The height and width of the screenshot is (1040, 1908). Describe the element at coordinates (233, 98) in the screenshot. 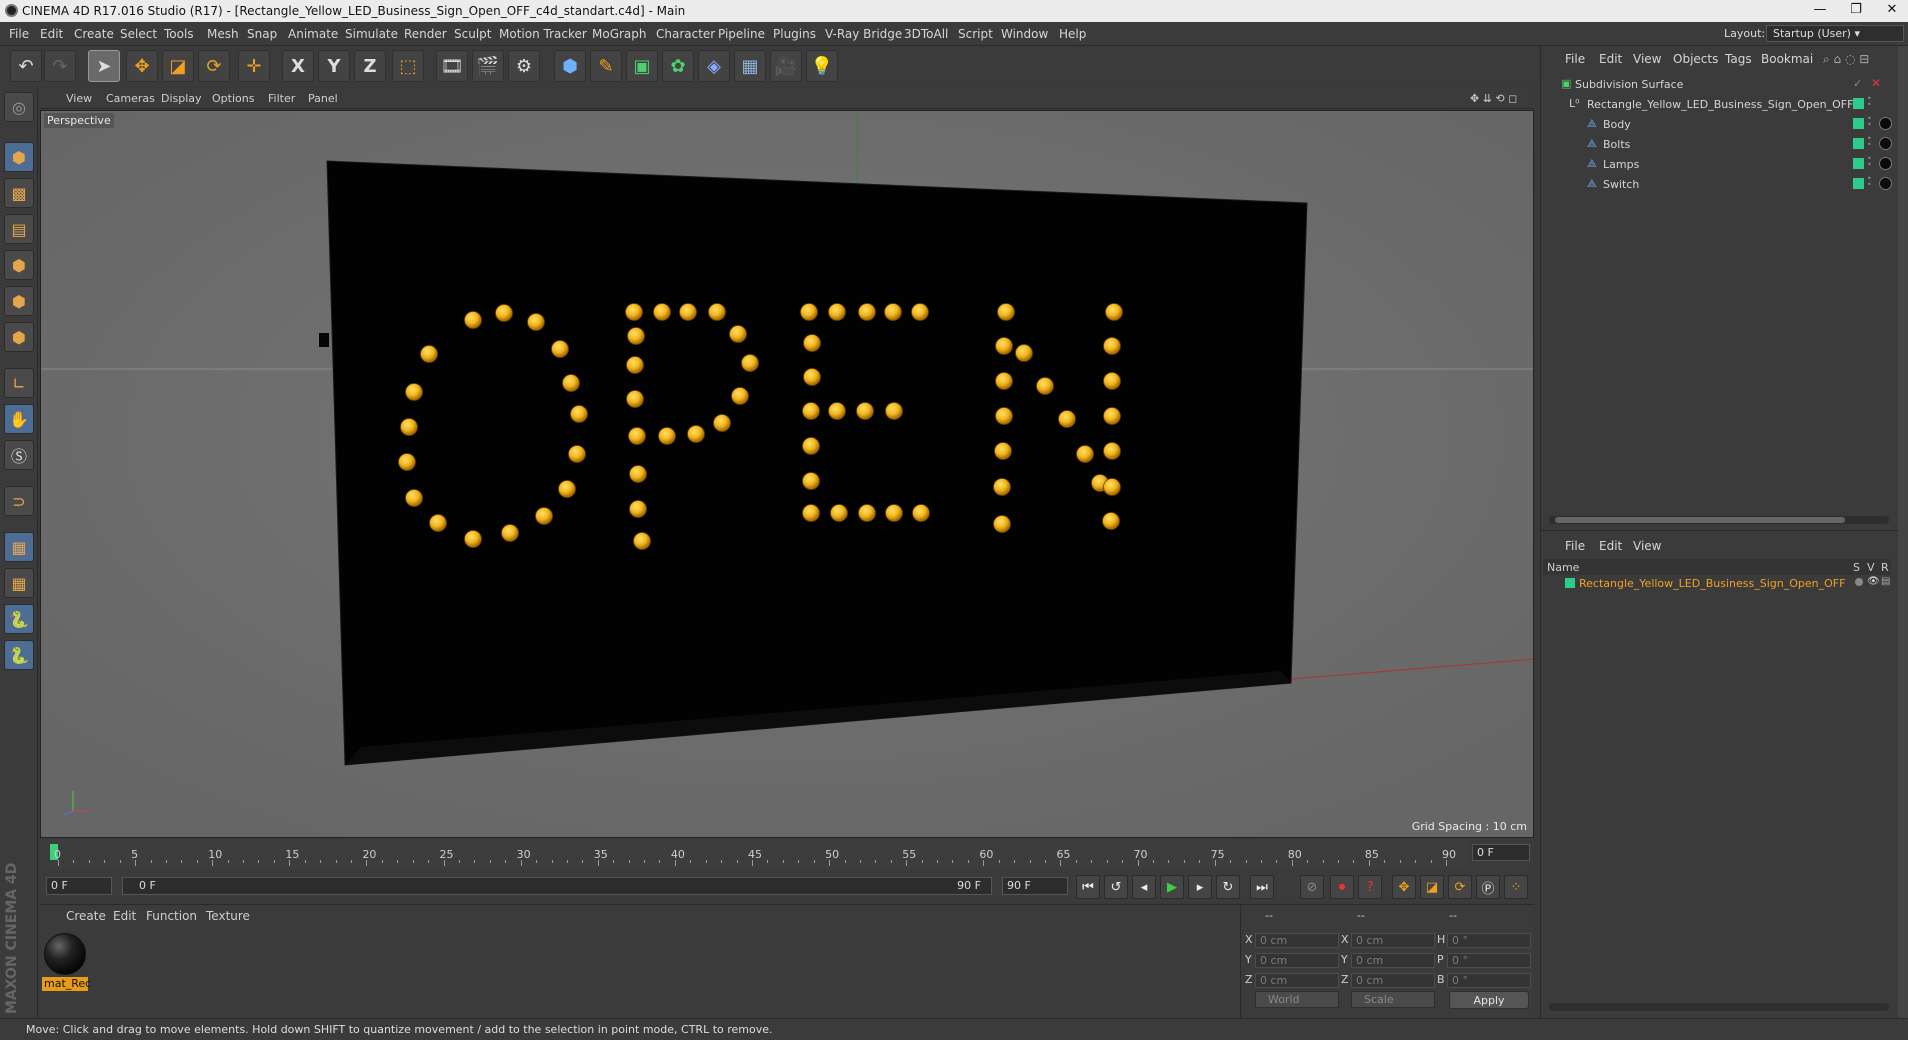

I see `viewport-menu-options: Options` at that location.